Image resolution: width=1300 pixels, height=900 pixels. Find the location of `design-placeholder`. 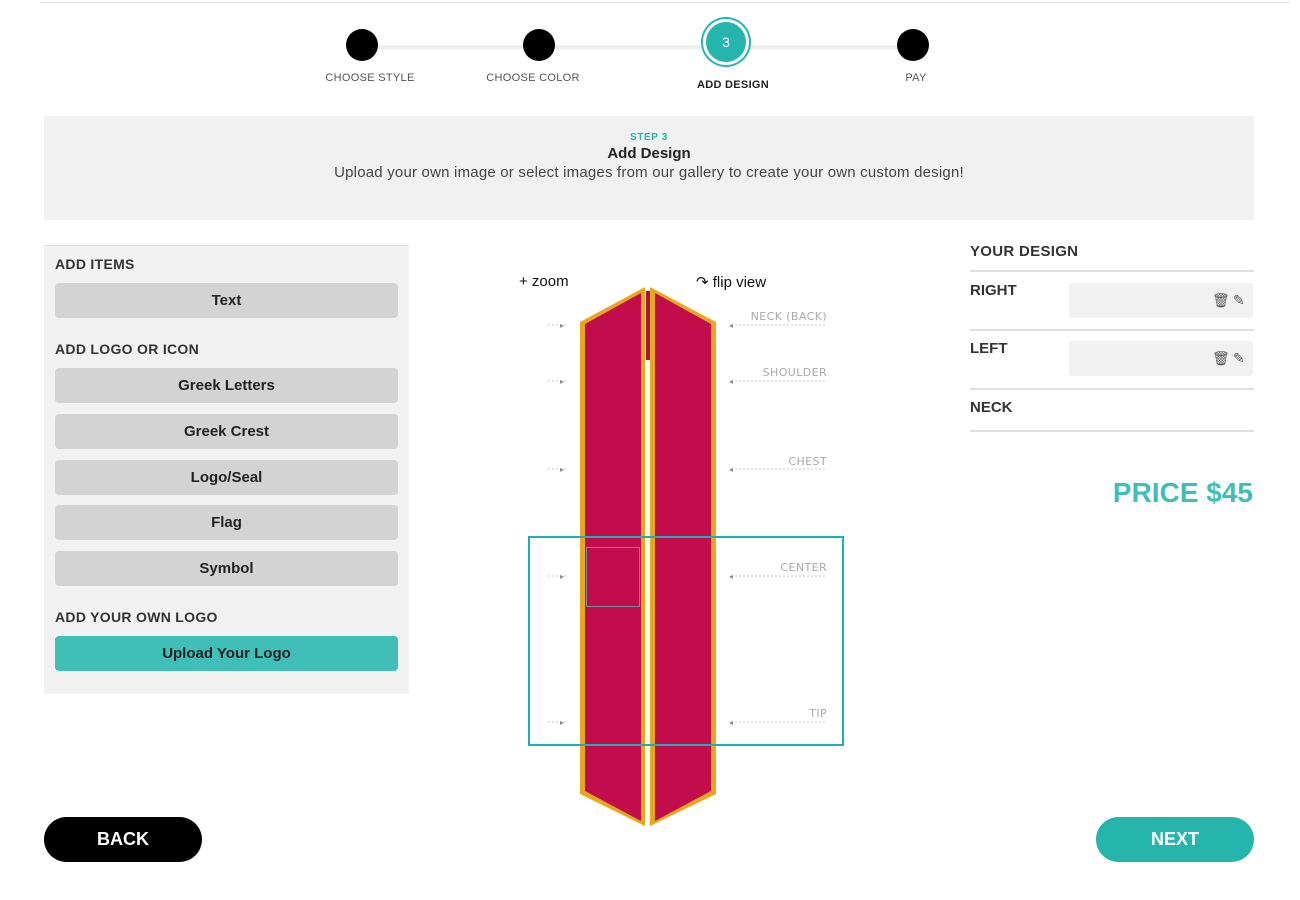

design-placeholder is located at coordinates (613, 577).